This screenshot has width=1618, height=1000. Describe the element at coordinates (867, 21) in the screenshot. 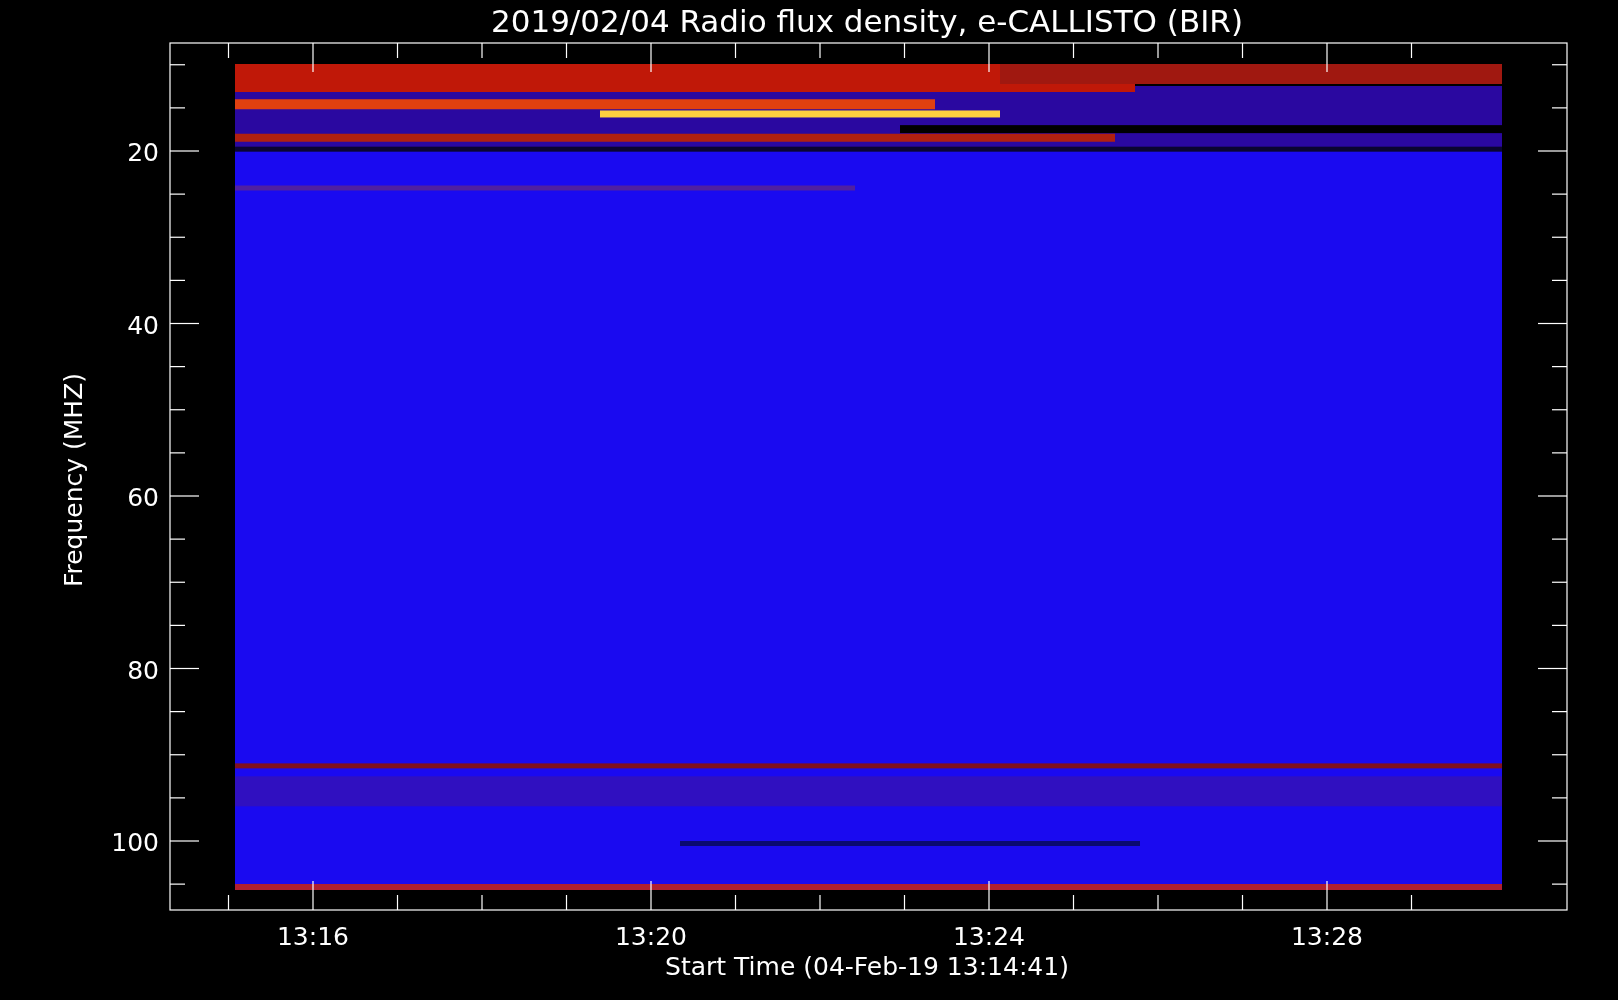

I see `chart-title: 2019/02/04 Radio flux density, e-CALLISTO (BIR)` at that location.